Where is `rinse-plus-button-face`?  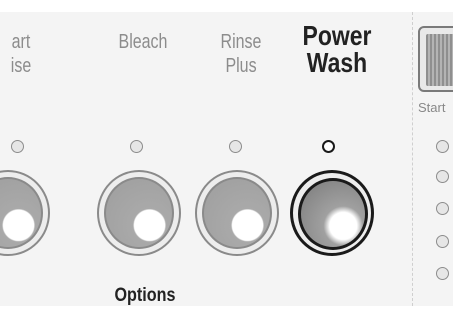 rinse-plus-button-face is located at coordinates (237, 213).